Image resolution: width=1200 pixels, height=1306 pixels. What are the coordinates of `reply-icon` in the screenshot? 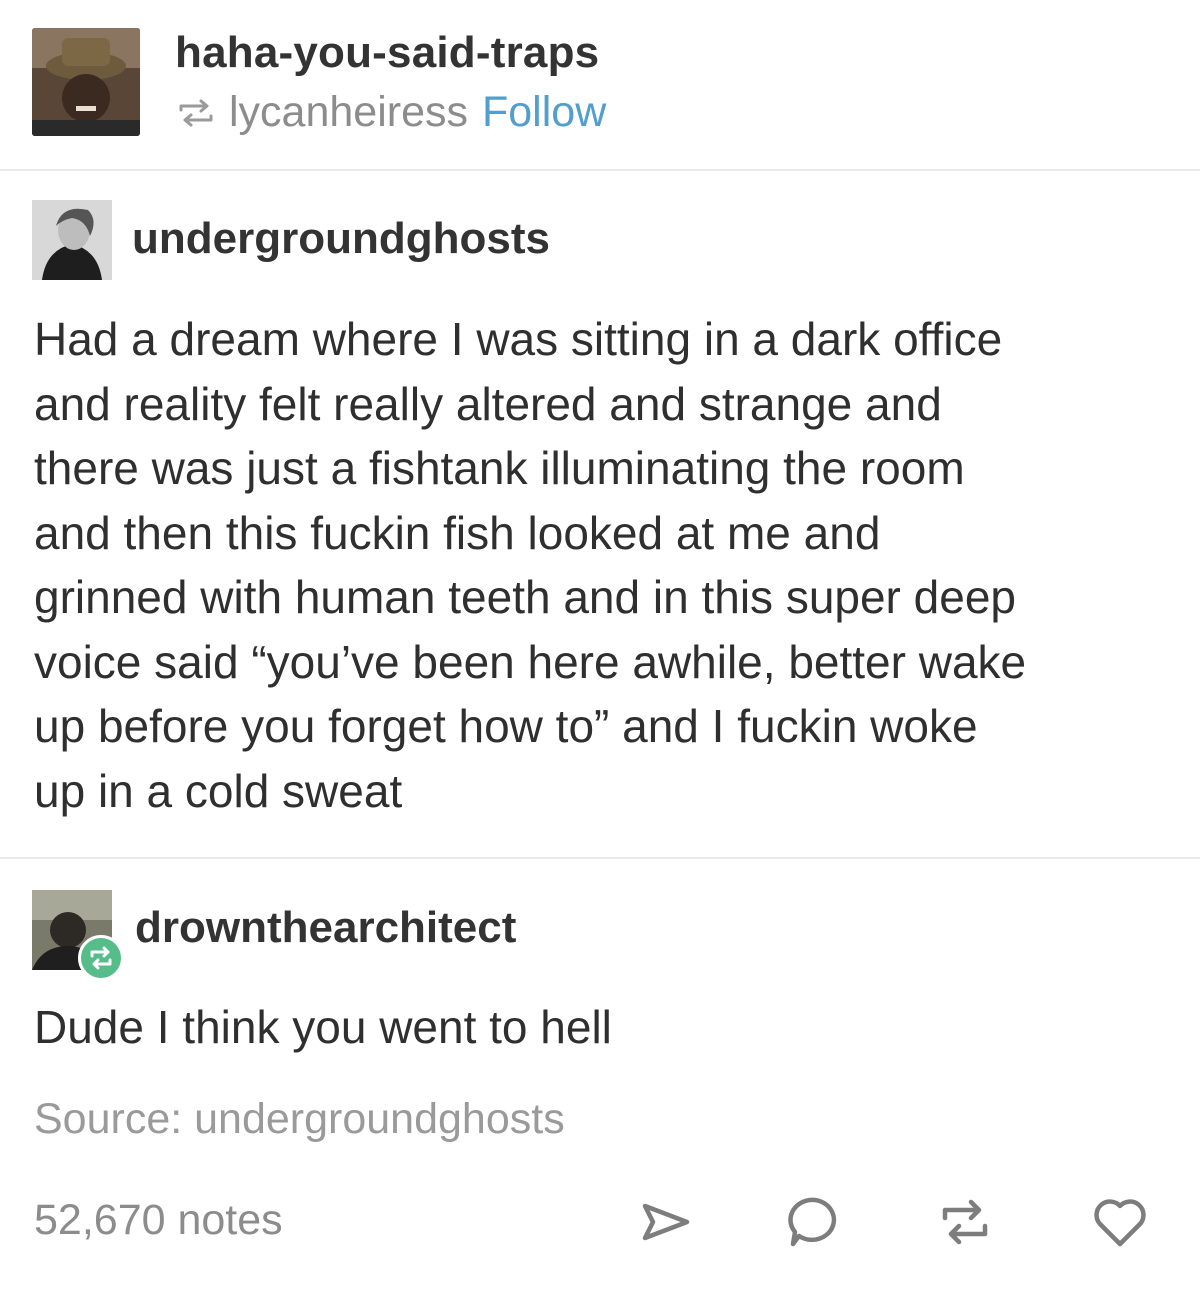 It's located at (815, 1222).